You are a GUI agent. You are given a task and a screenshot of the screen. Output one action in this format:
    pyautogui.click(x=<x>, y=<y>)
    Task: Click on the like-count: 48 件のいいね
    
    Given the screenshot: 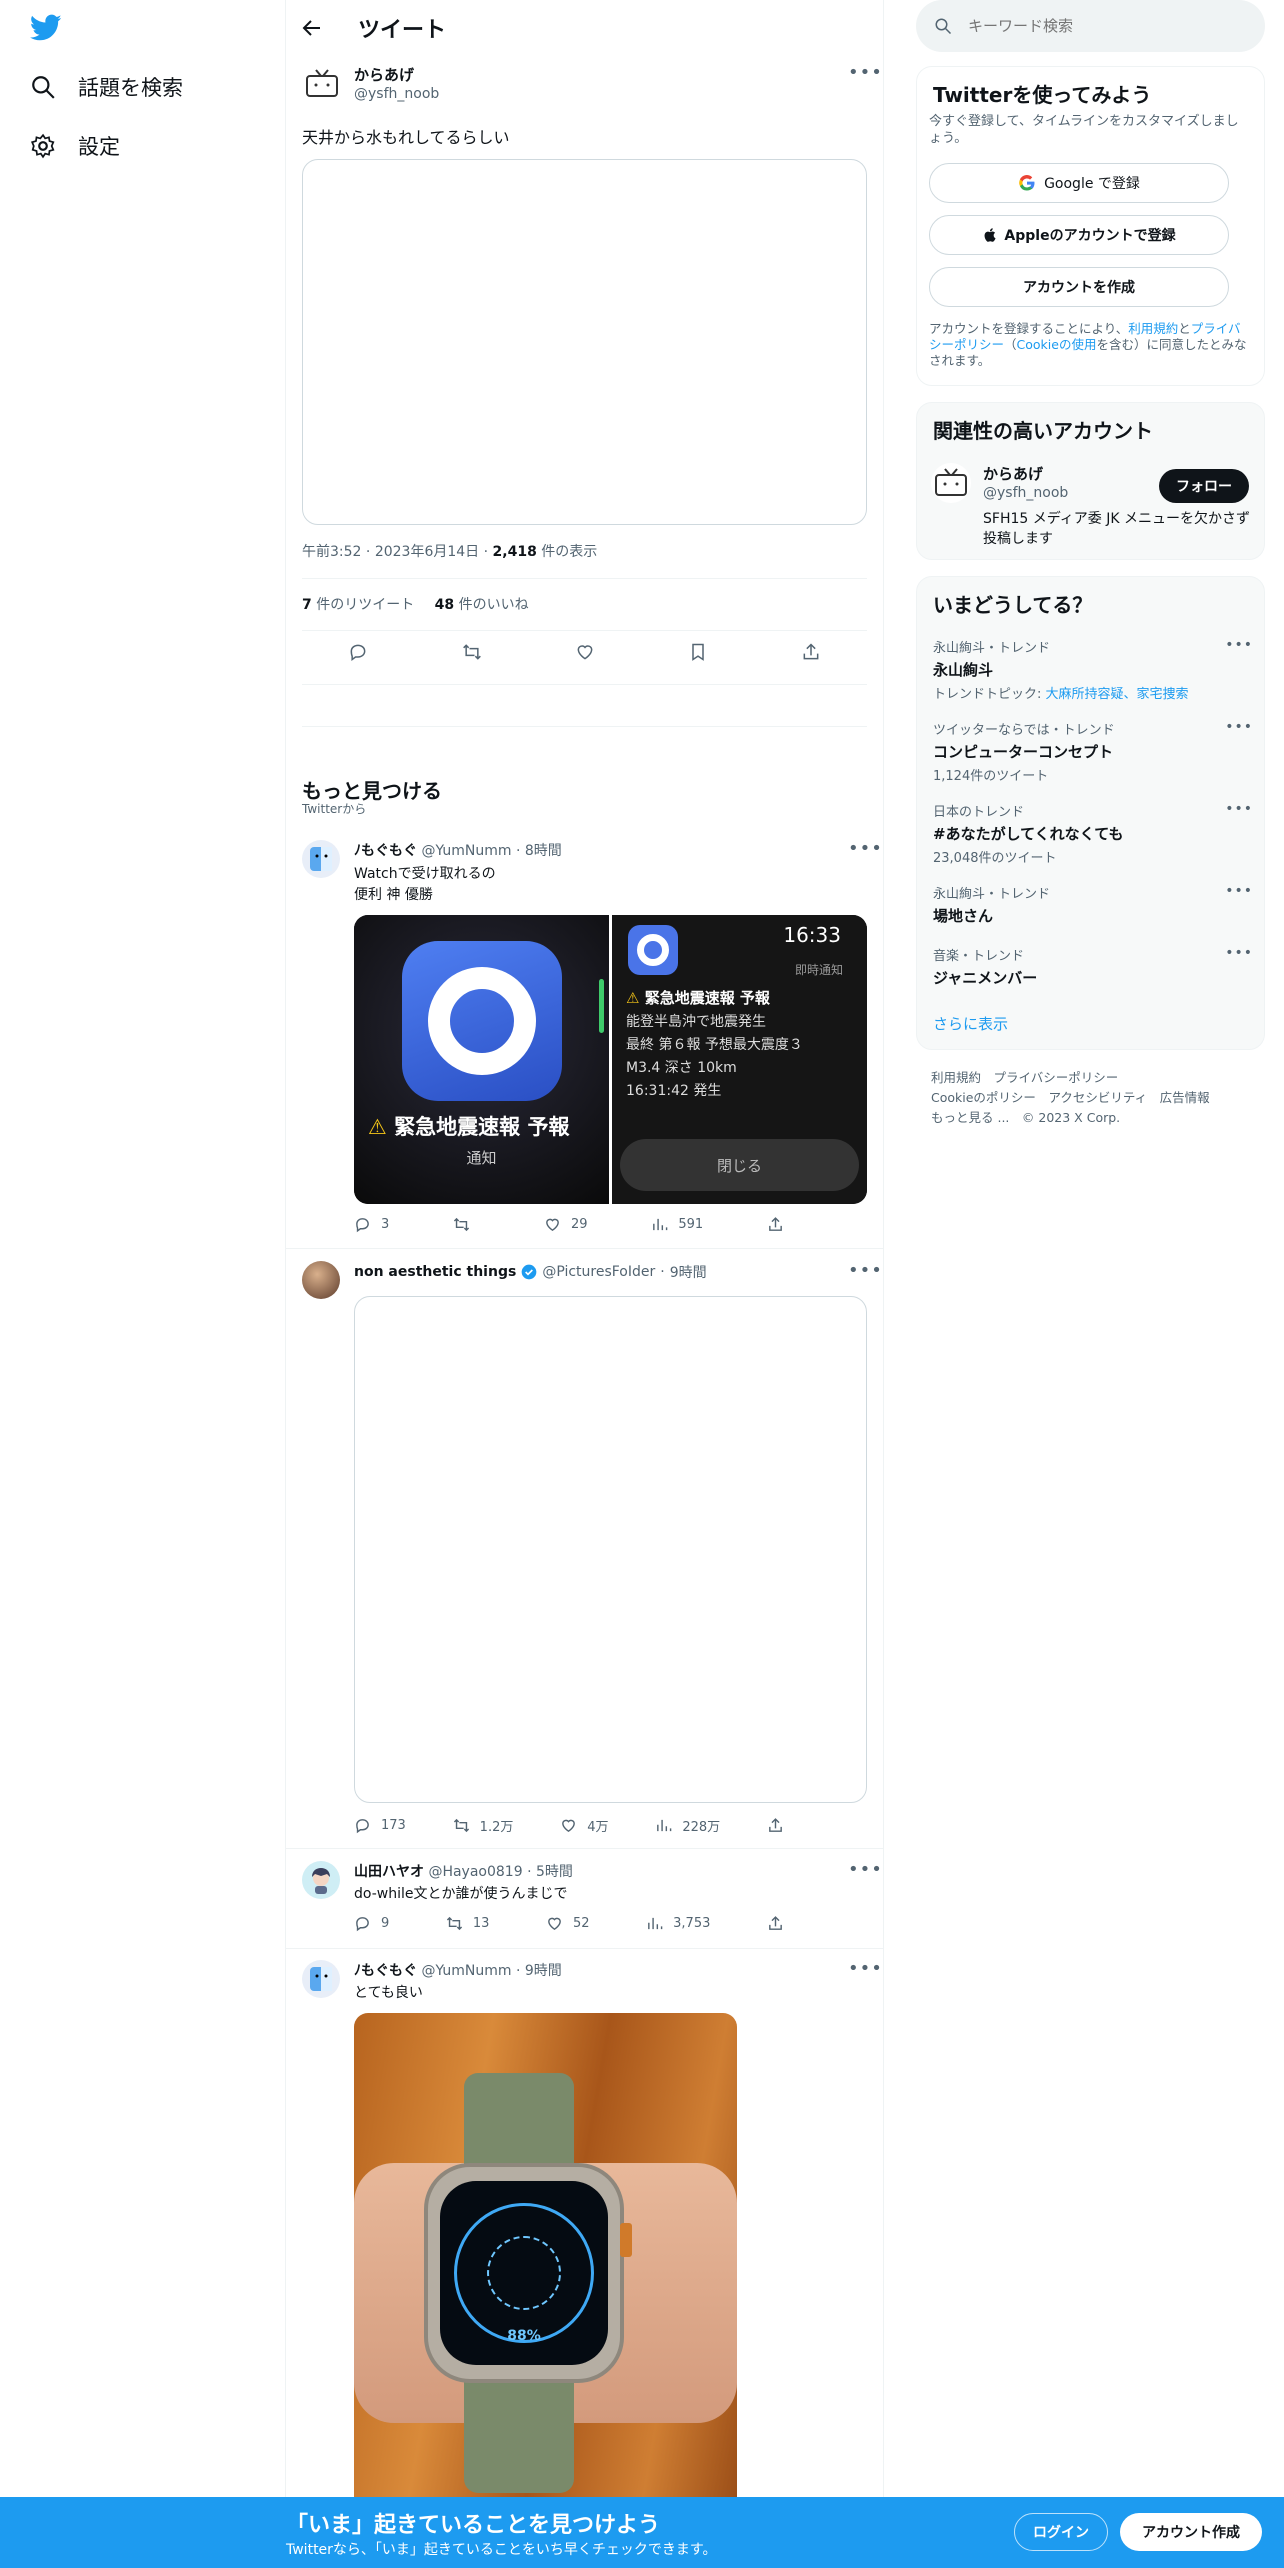 What is the action you would take?
    pyautogui.click(x=482, y=605)
    